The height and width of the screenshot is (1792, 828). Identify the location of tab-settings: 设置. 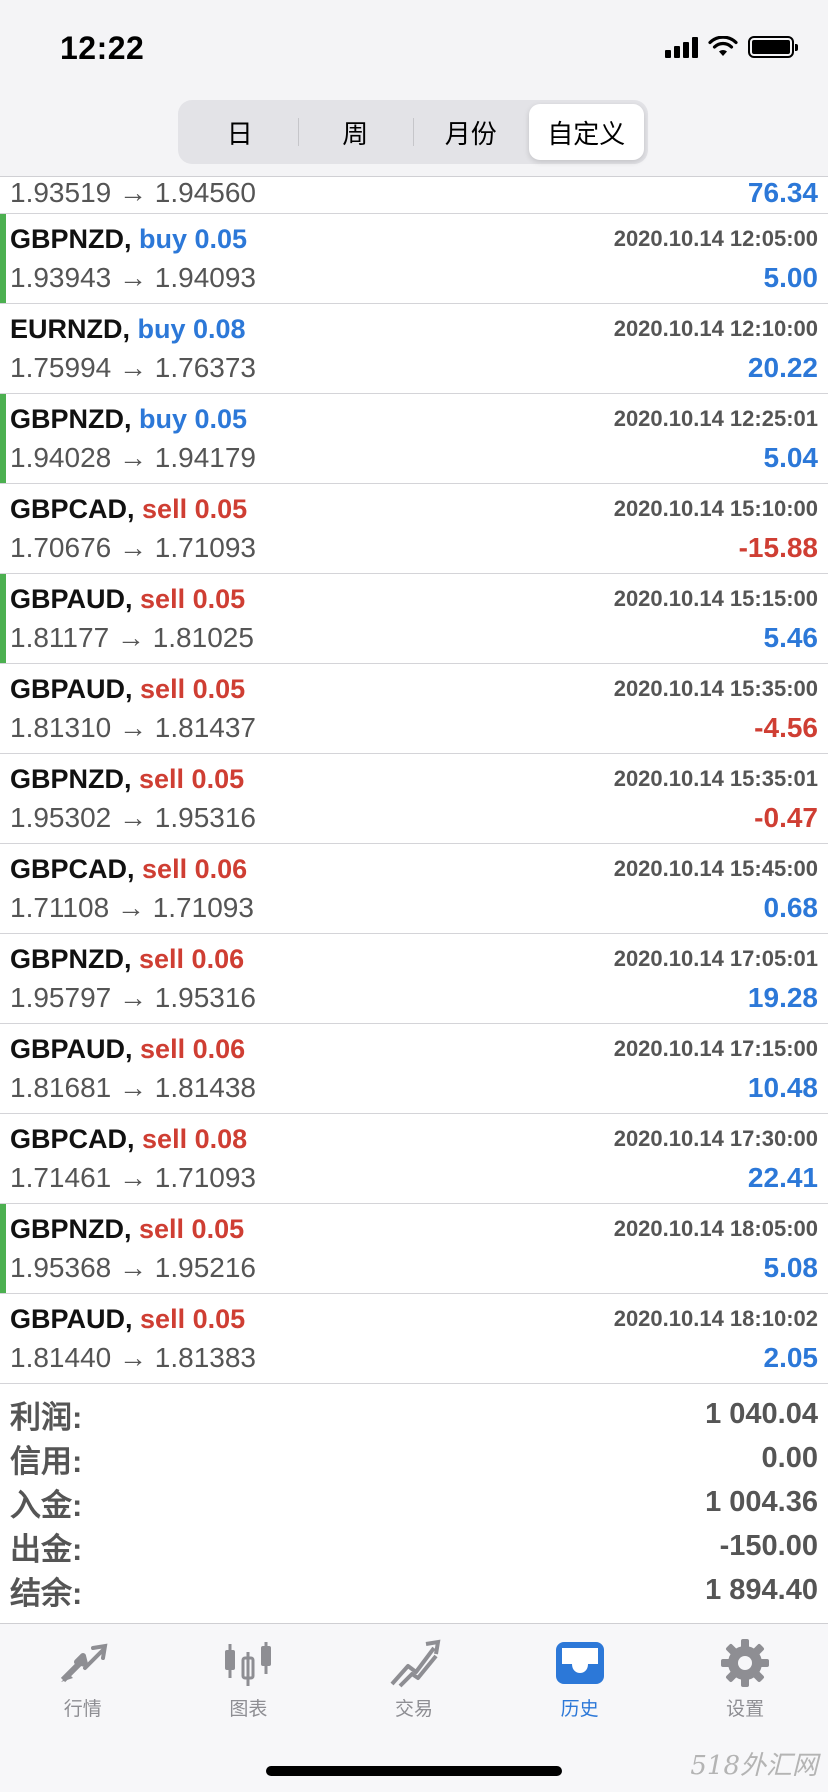
(745, 1674).